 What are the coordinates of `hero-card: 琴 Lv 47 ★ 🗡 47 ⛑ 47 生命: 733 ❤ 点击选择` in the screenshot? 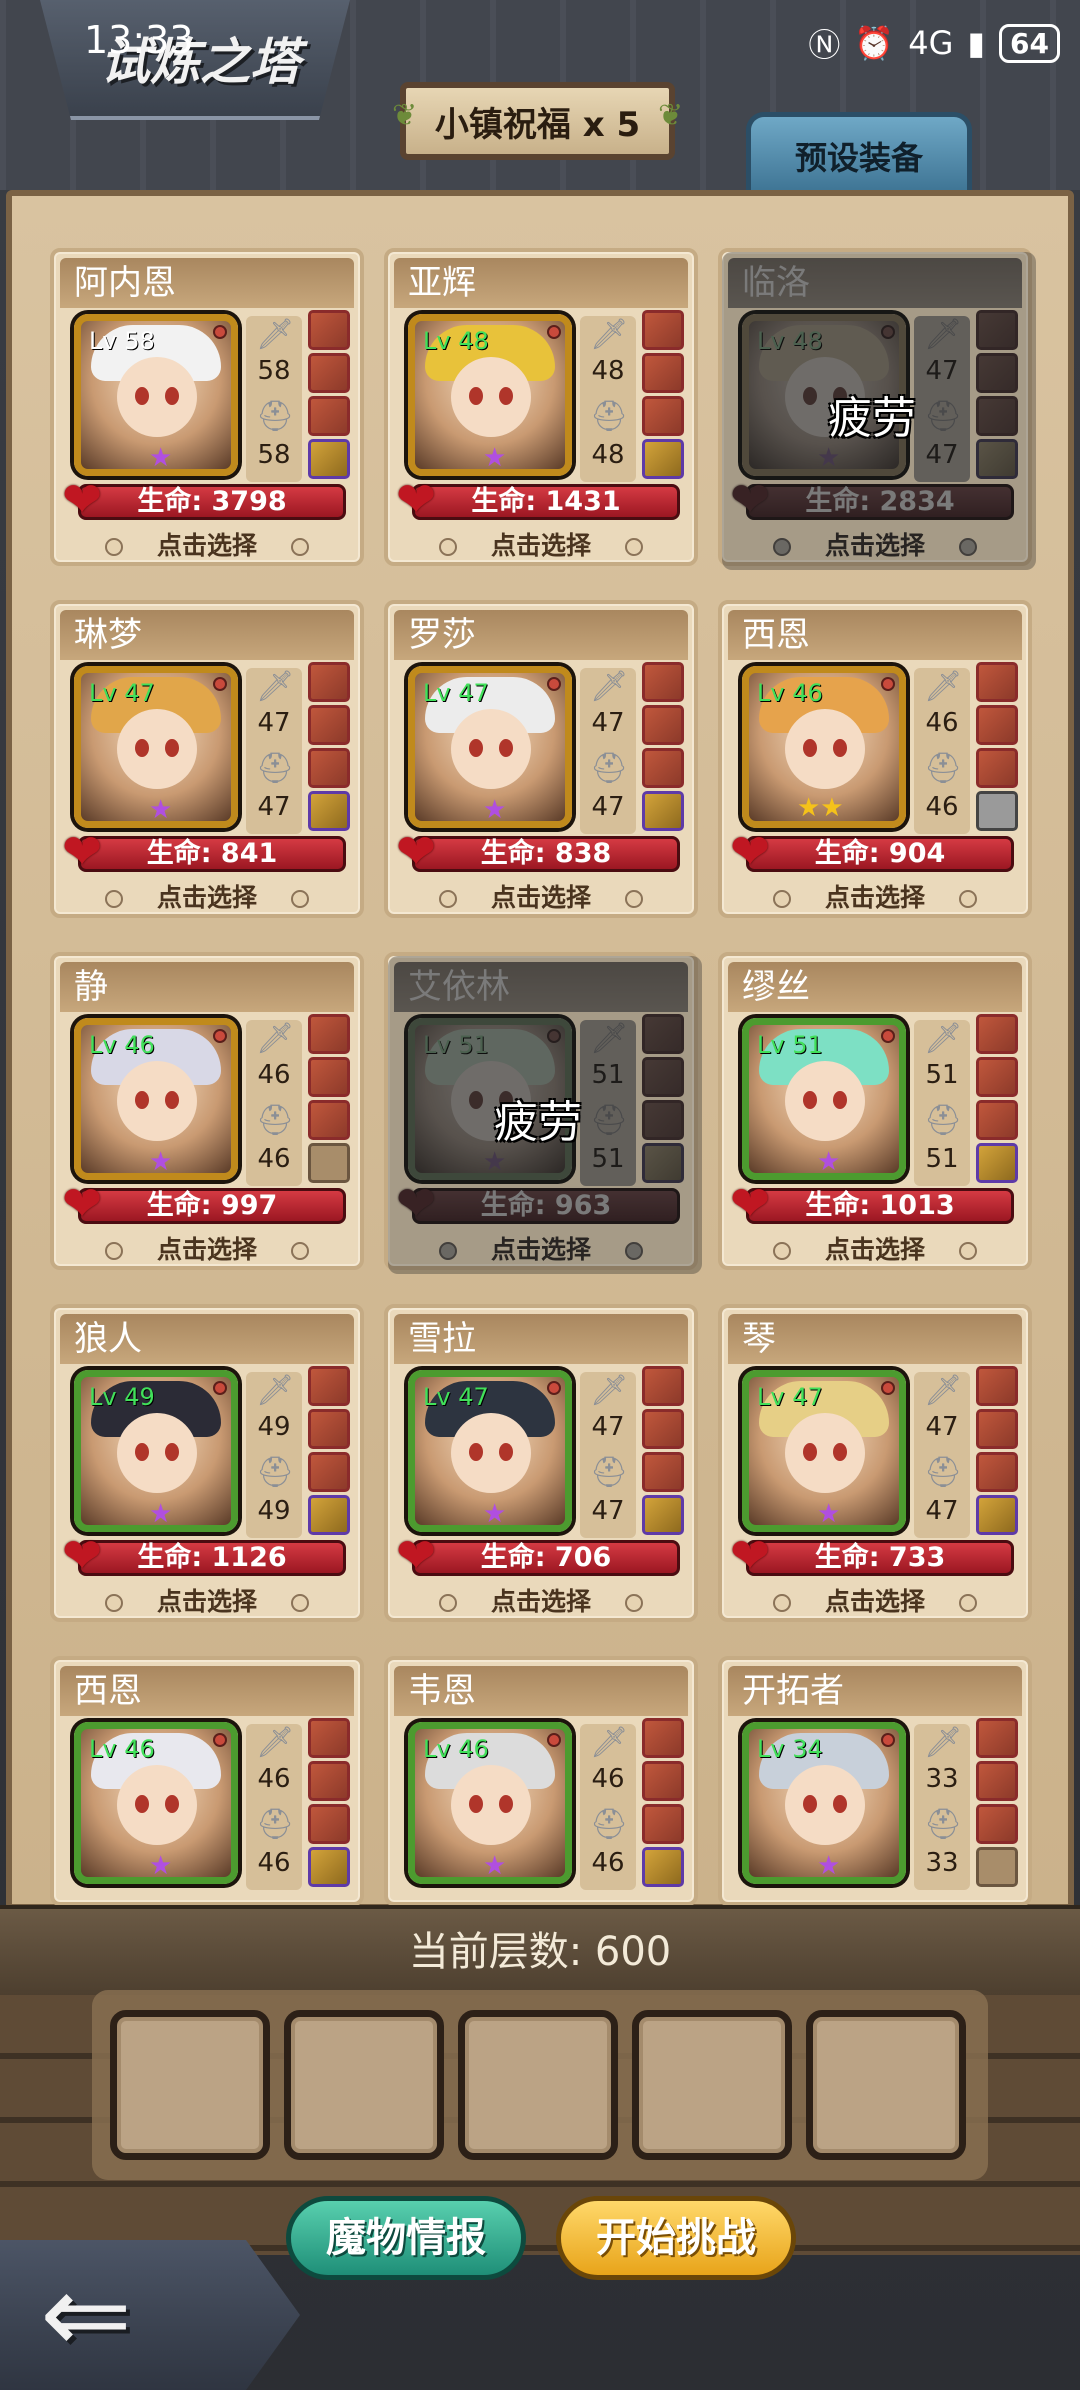 It's located at (875, 1463).